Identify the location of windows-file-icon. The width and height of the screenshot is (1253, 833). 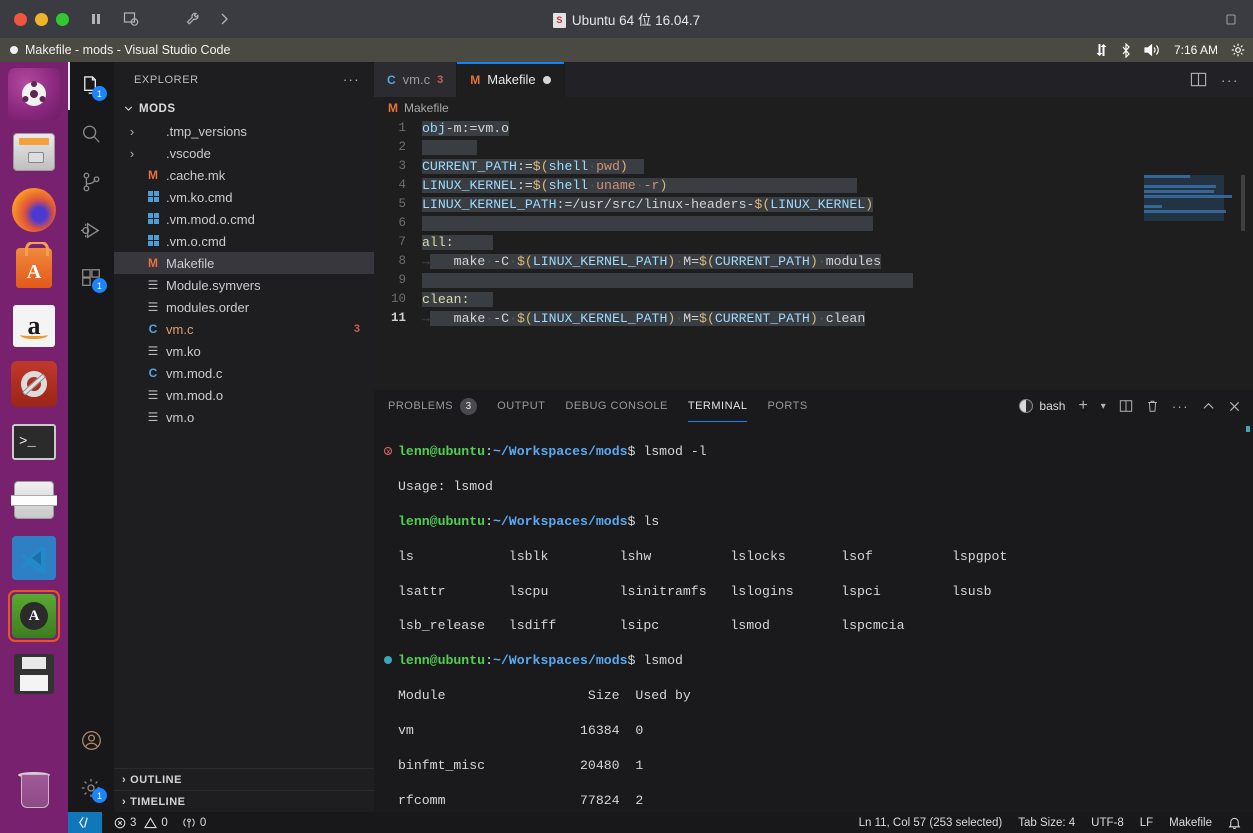
(153, 219).